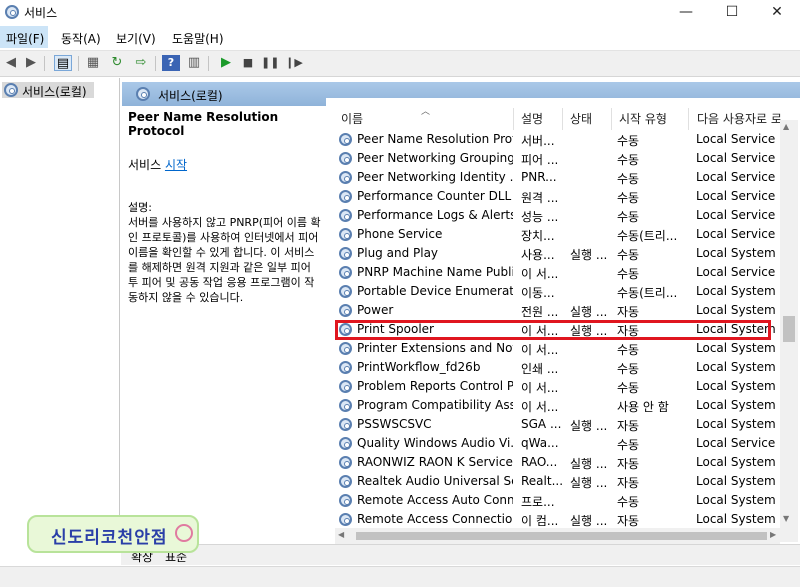  Describe the element at coordinates (435, 462) in the screenshot. I see `service-name: RAONWIZ RAON K Service` at that location.